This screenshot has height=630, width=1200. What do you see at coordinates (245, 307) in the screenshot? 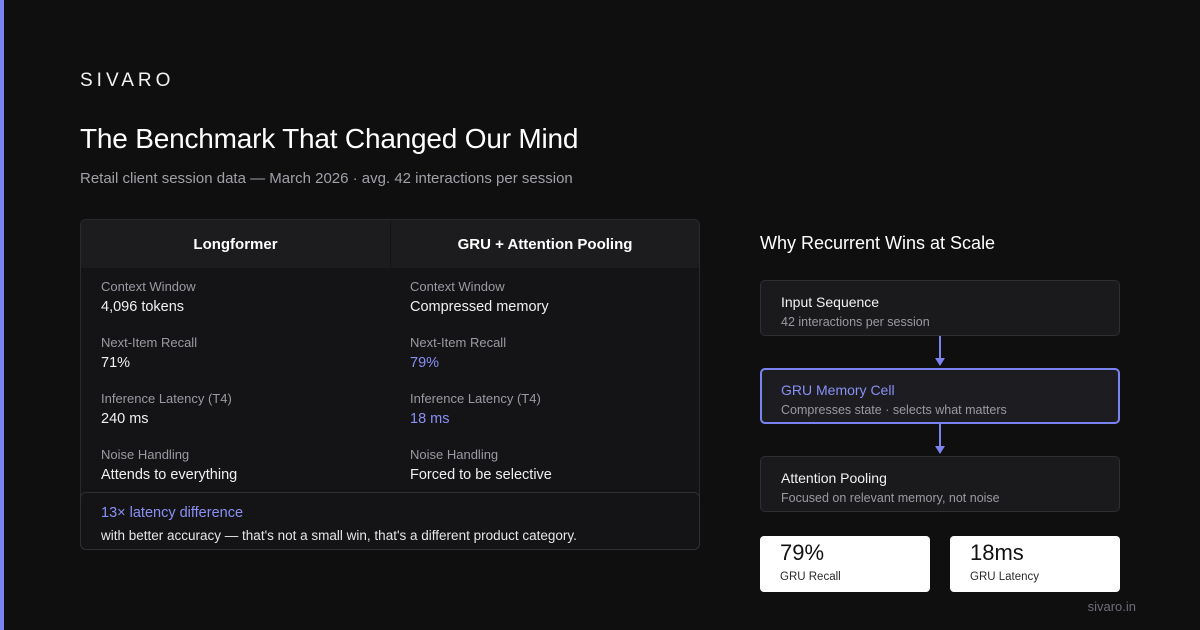
I see `table-cell: Context Window 4,096 tokens` at bounding box center [245, 307].